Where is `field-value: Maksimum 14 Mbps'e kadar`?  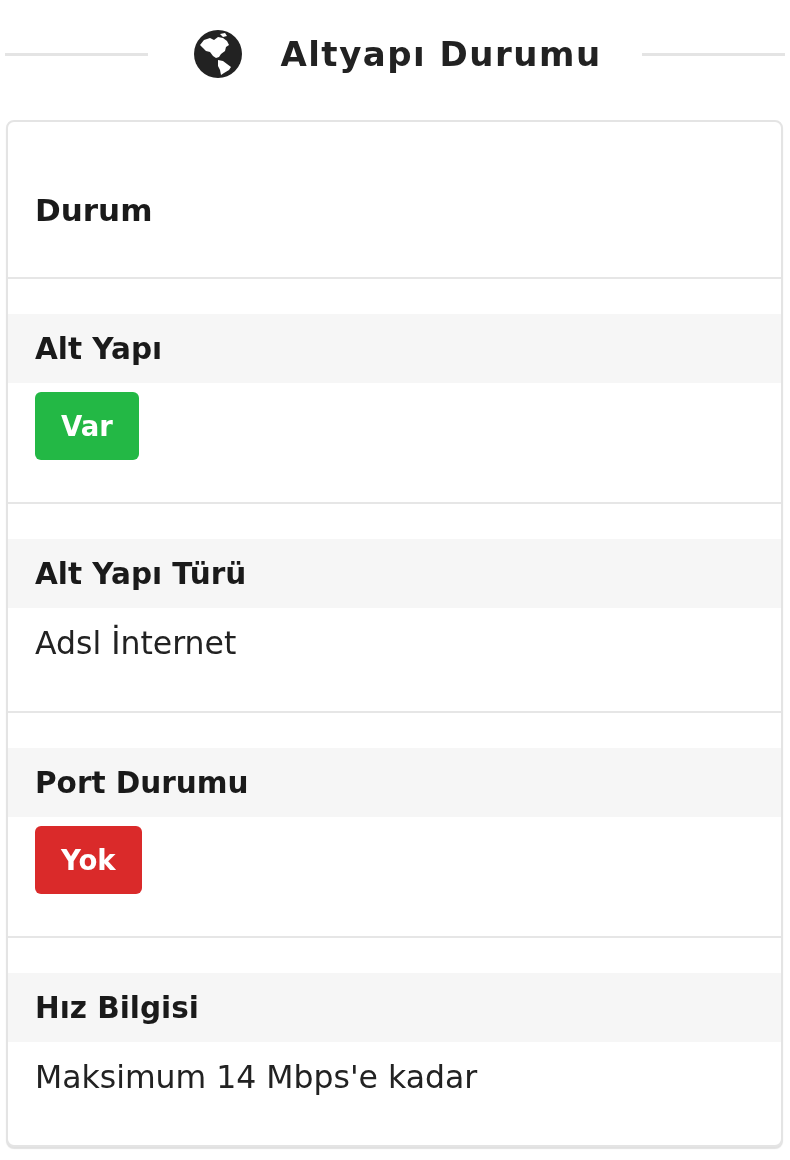 field-value: Maksimum 14 Mbps'e kadar is located at coordinates (256, 1077).